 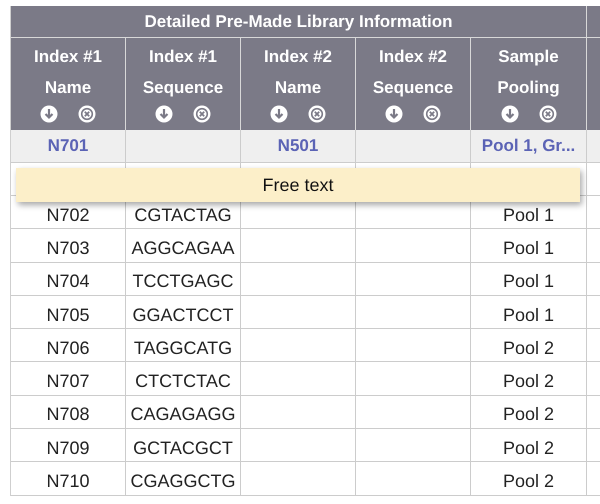 What do you see at coordinates (68, 279) in the screenshot?
I see `table-cell: N704` at bounding box center [68, 279].